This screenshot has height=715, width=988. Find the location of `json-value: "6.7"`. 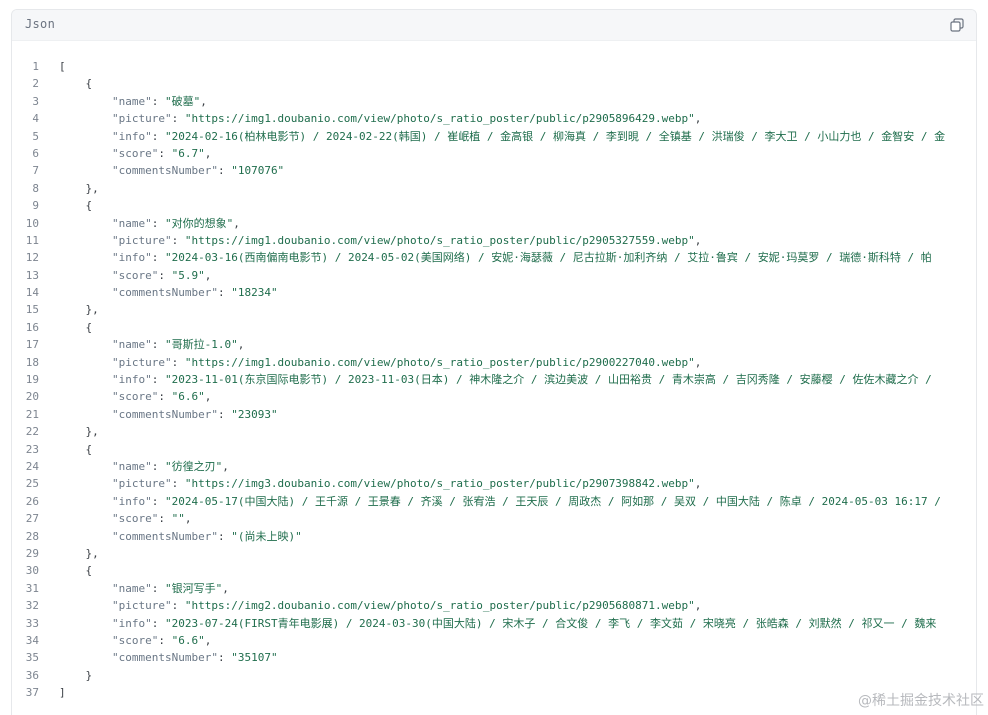

json-value: "6.7" is located at coordinates (188, 153).